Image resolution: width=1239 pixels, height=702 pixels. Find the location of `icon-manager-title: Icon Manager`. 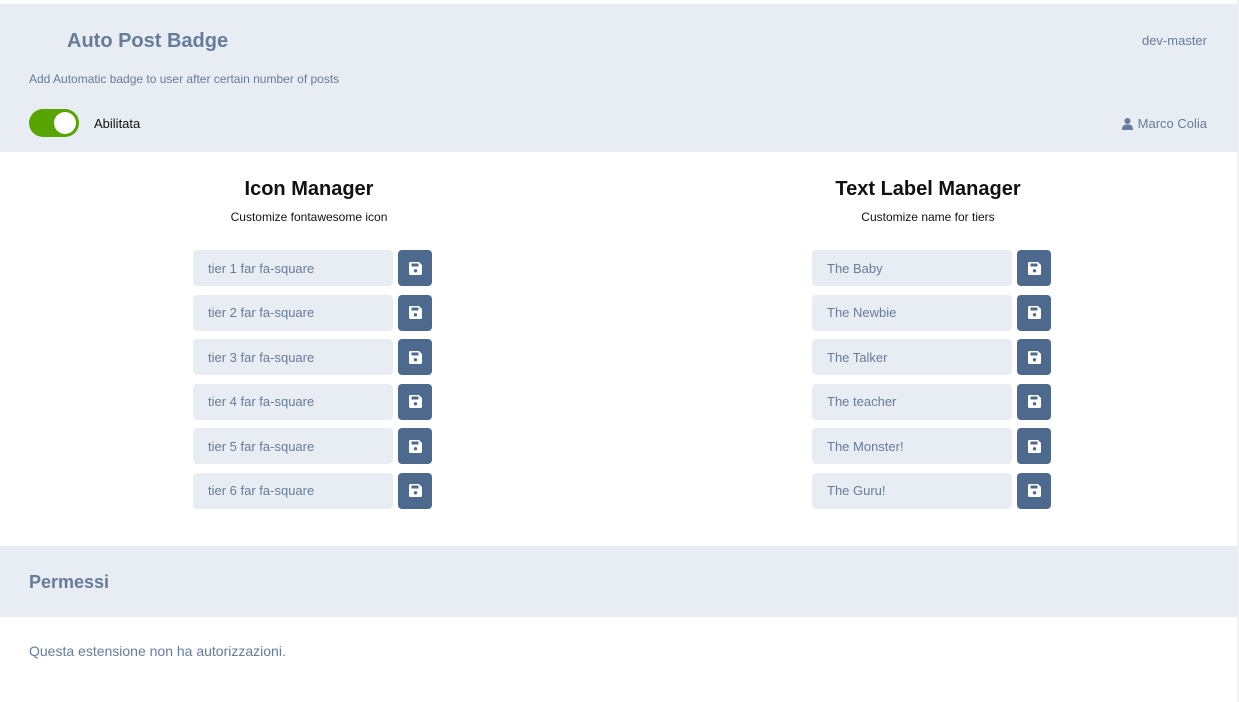

icon-manager-title: Icon Manager is located at coordinates (309, 189).